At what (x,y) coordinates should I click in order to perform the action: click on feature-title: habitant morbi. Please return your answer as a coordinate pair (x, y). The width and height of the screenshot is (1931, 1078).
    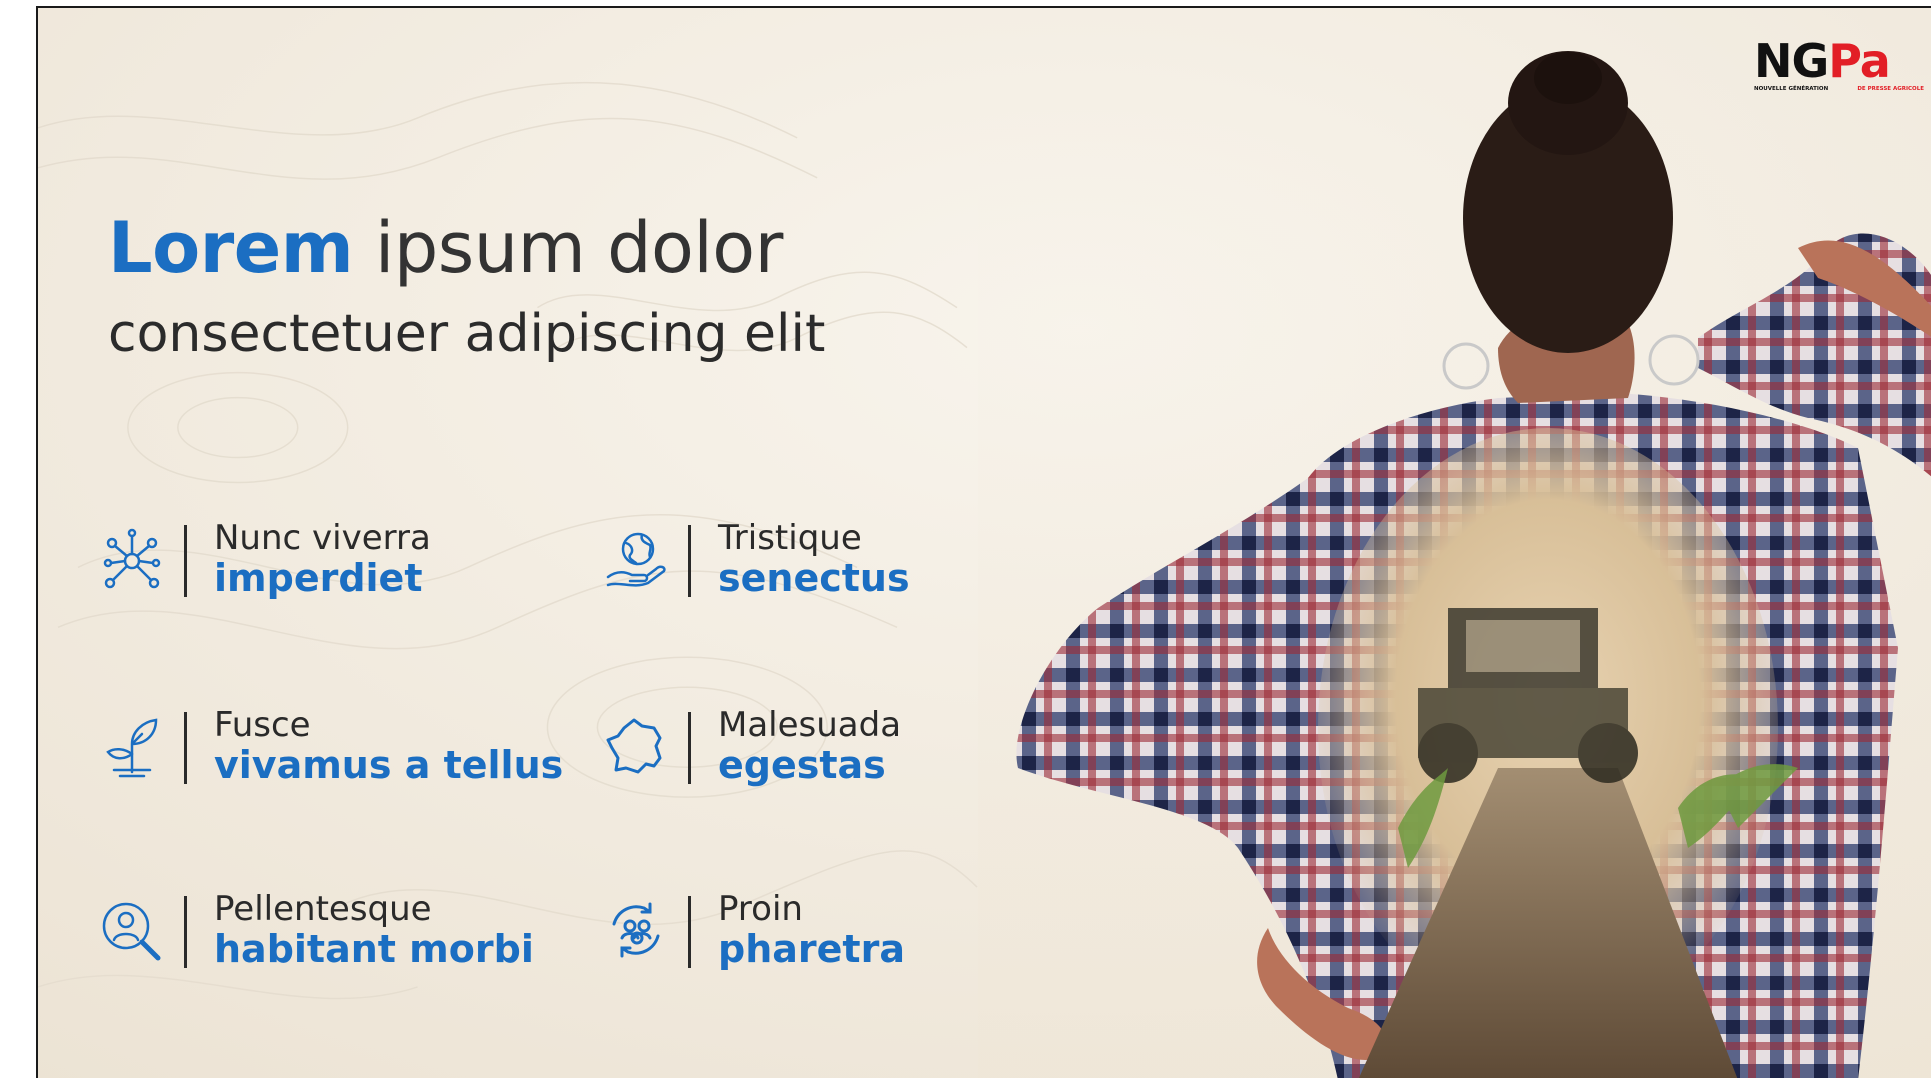
    Looking at the image, I should click on (374, 949).